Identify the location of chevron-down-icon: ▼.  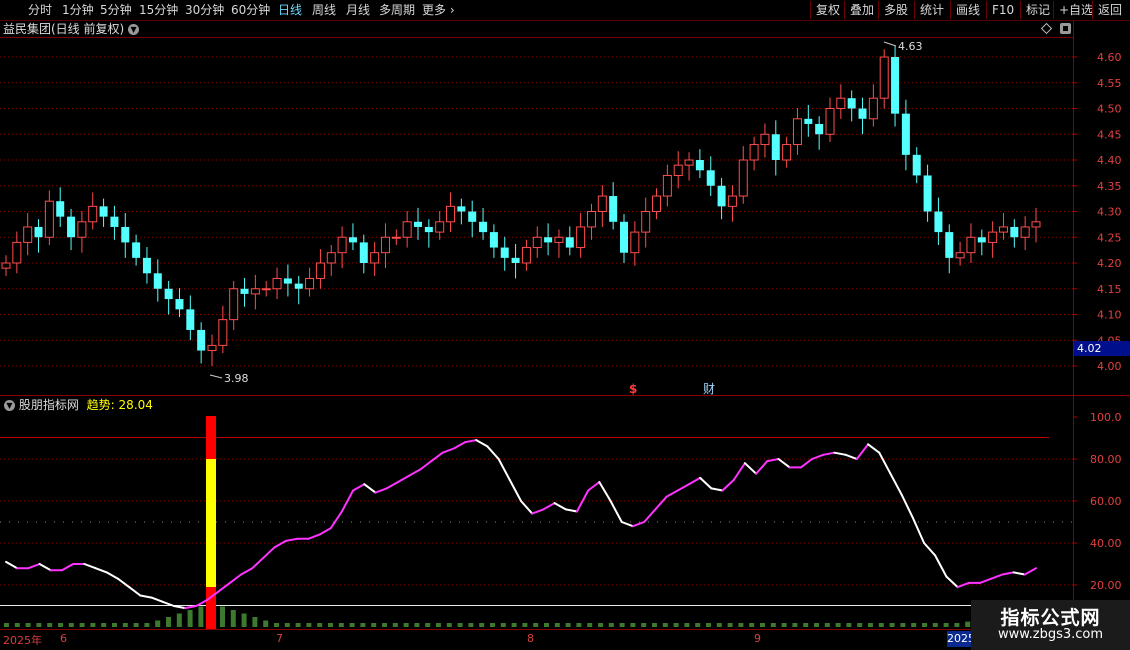
(9, 405).